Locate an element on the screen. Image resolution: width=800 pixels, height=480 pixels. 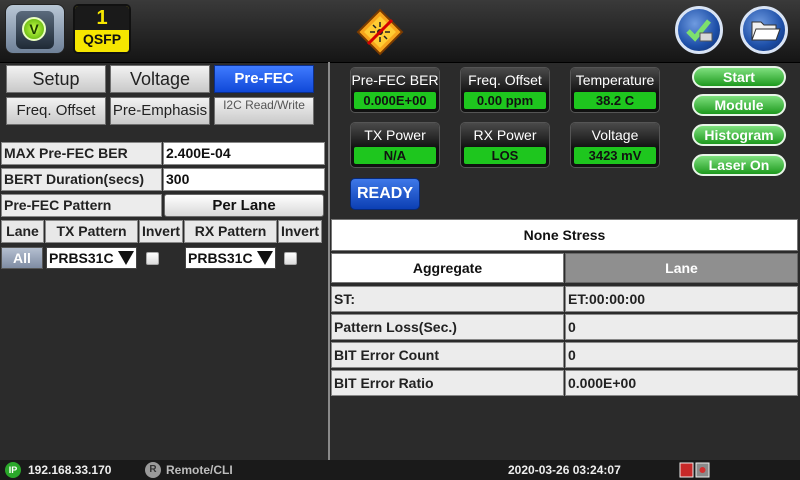
panel-divider is located at coordinates (329, 261).